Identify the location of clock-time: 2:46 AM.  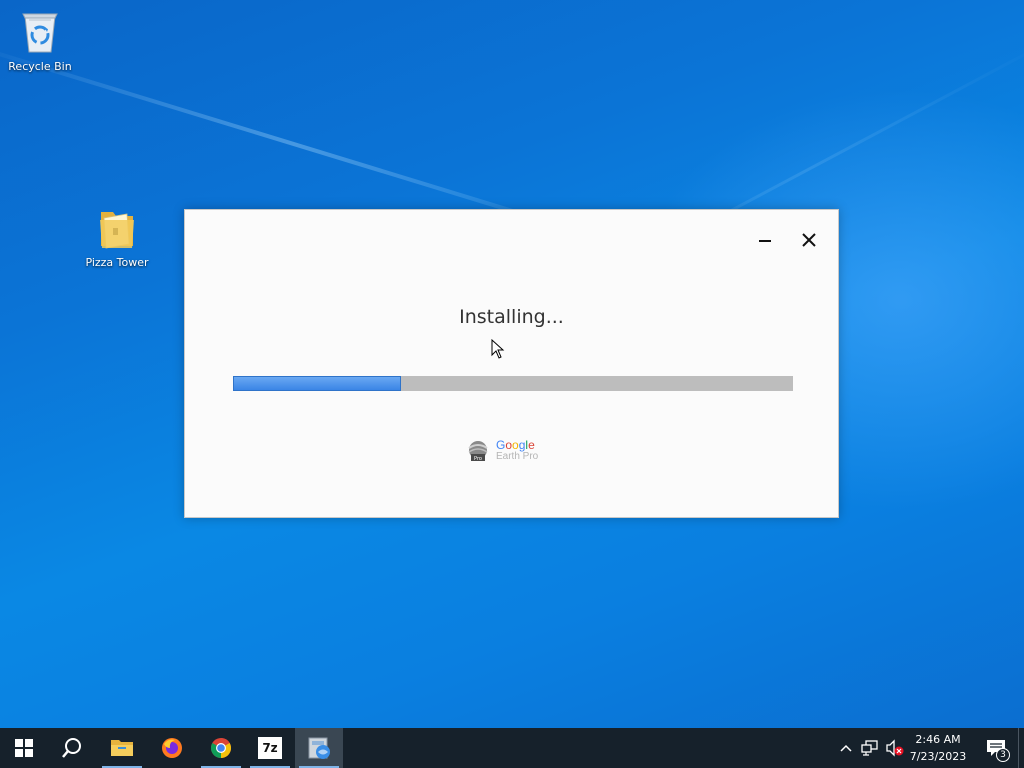
(938, 739).